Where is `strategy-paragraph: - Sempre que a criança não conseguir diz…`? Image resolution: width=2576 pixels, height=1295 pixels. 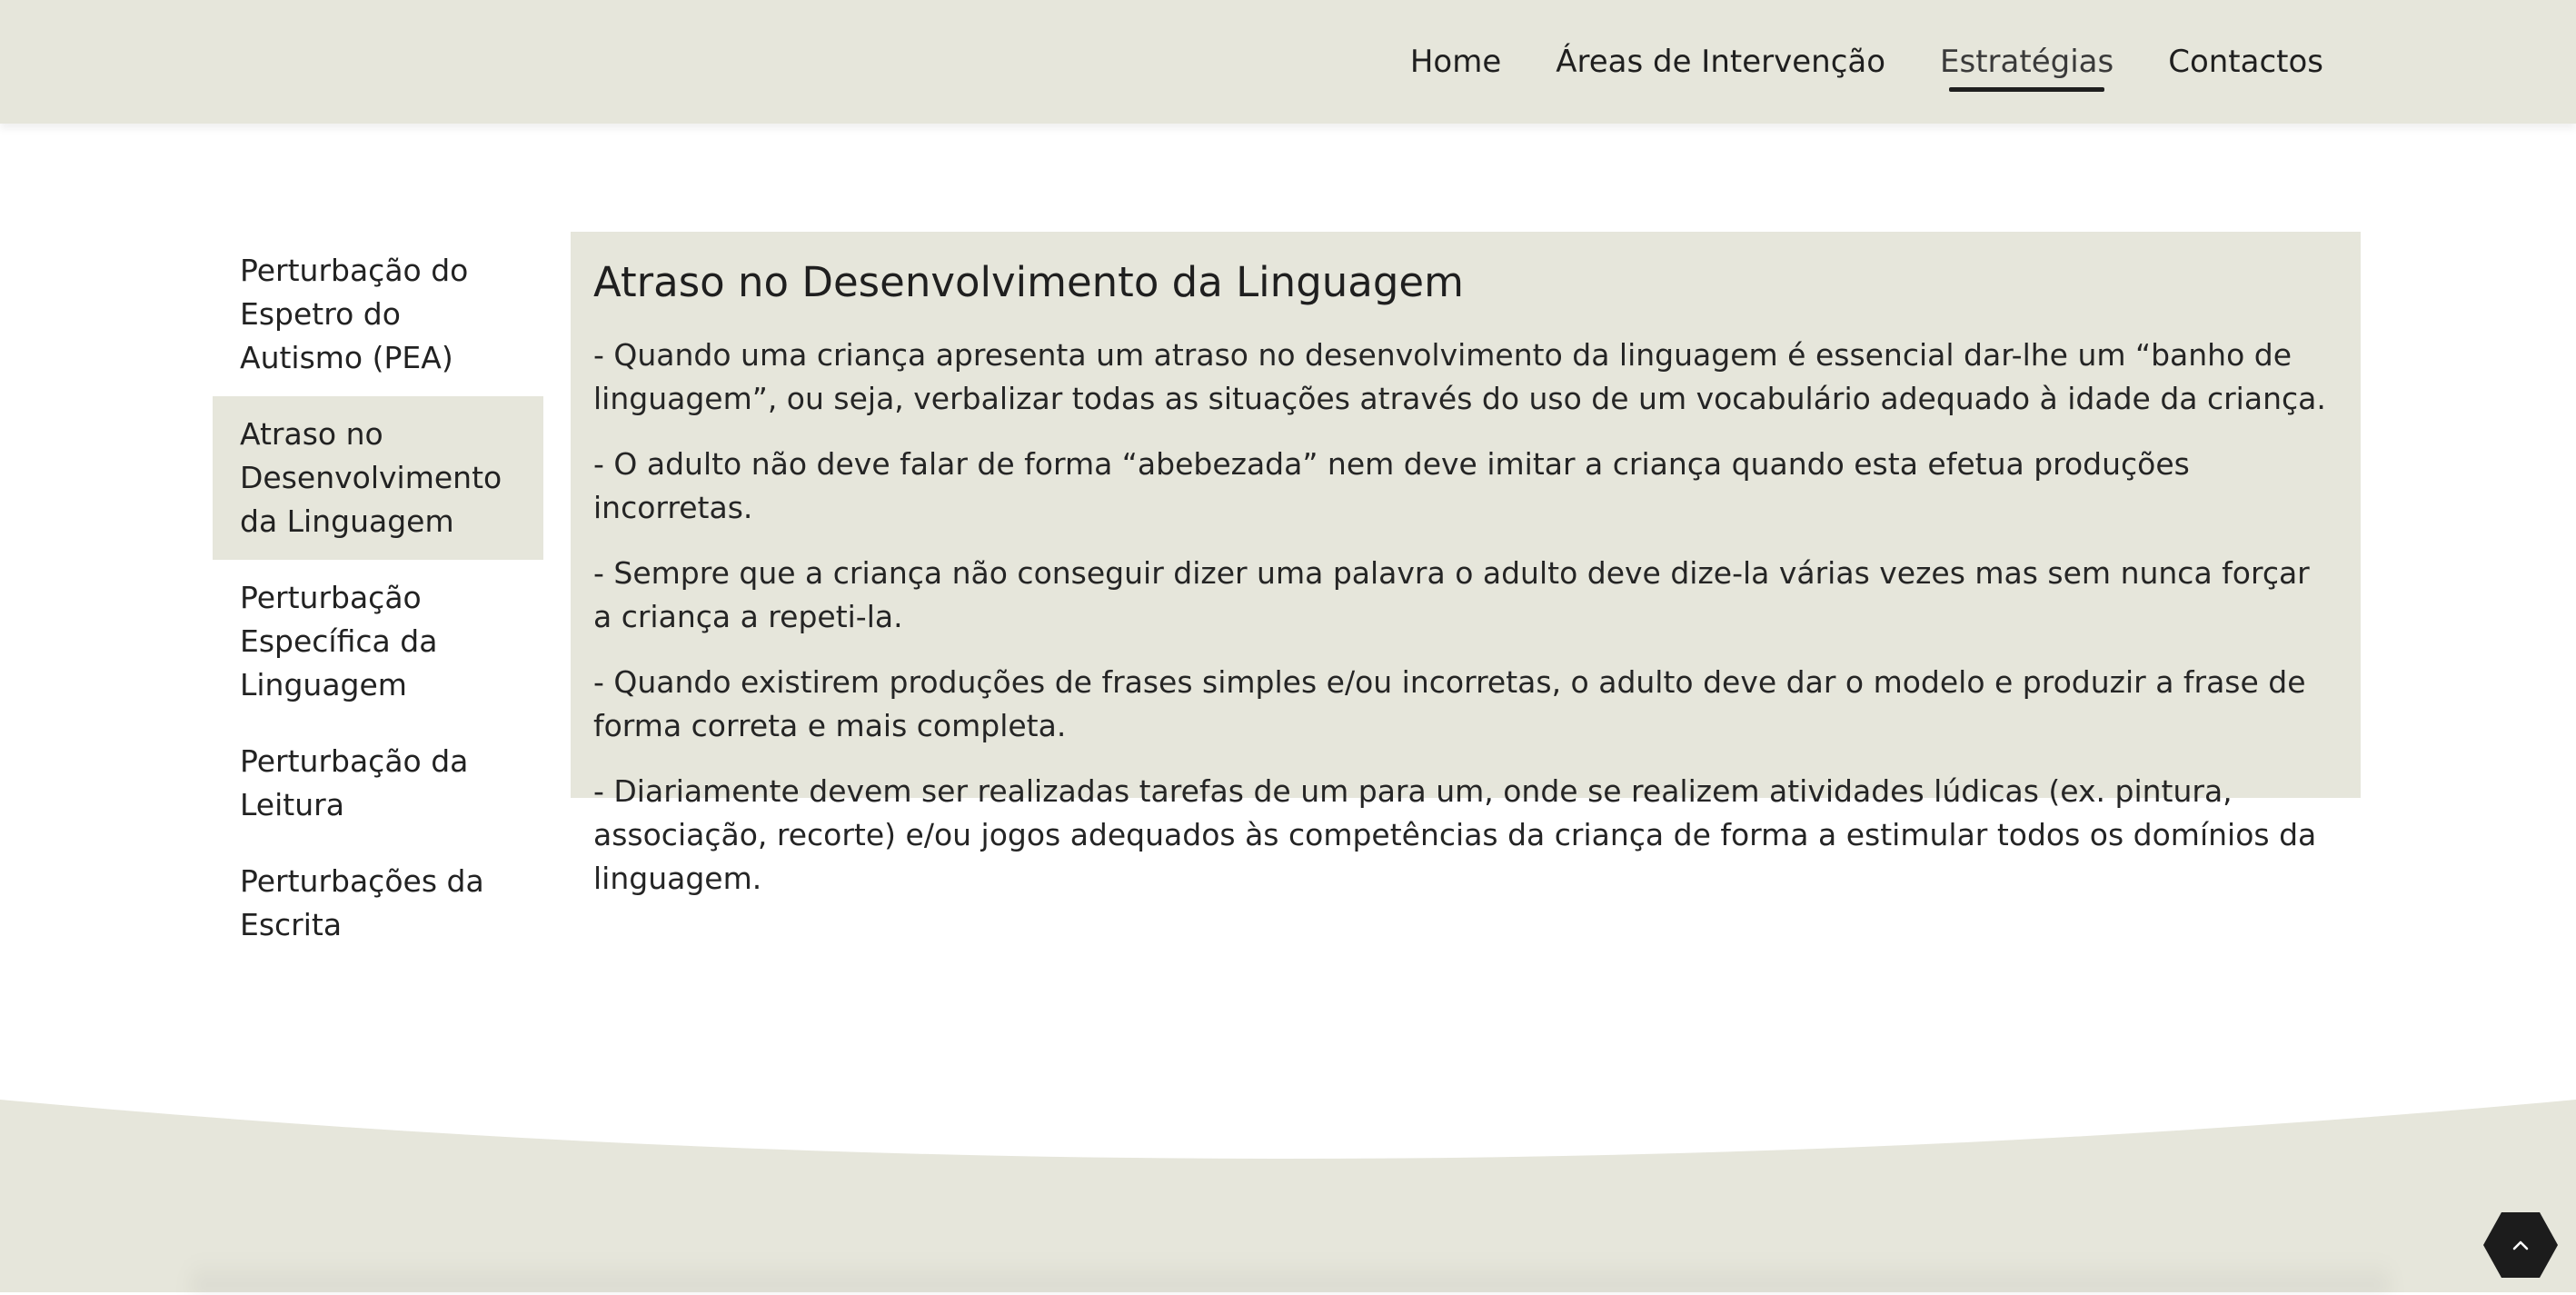
strategy-paragraph: - Sempre que a criança não conseguir diz… is located at coordinates (1451, 594).